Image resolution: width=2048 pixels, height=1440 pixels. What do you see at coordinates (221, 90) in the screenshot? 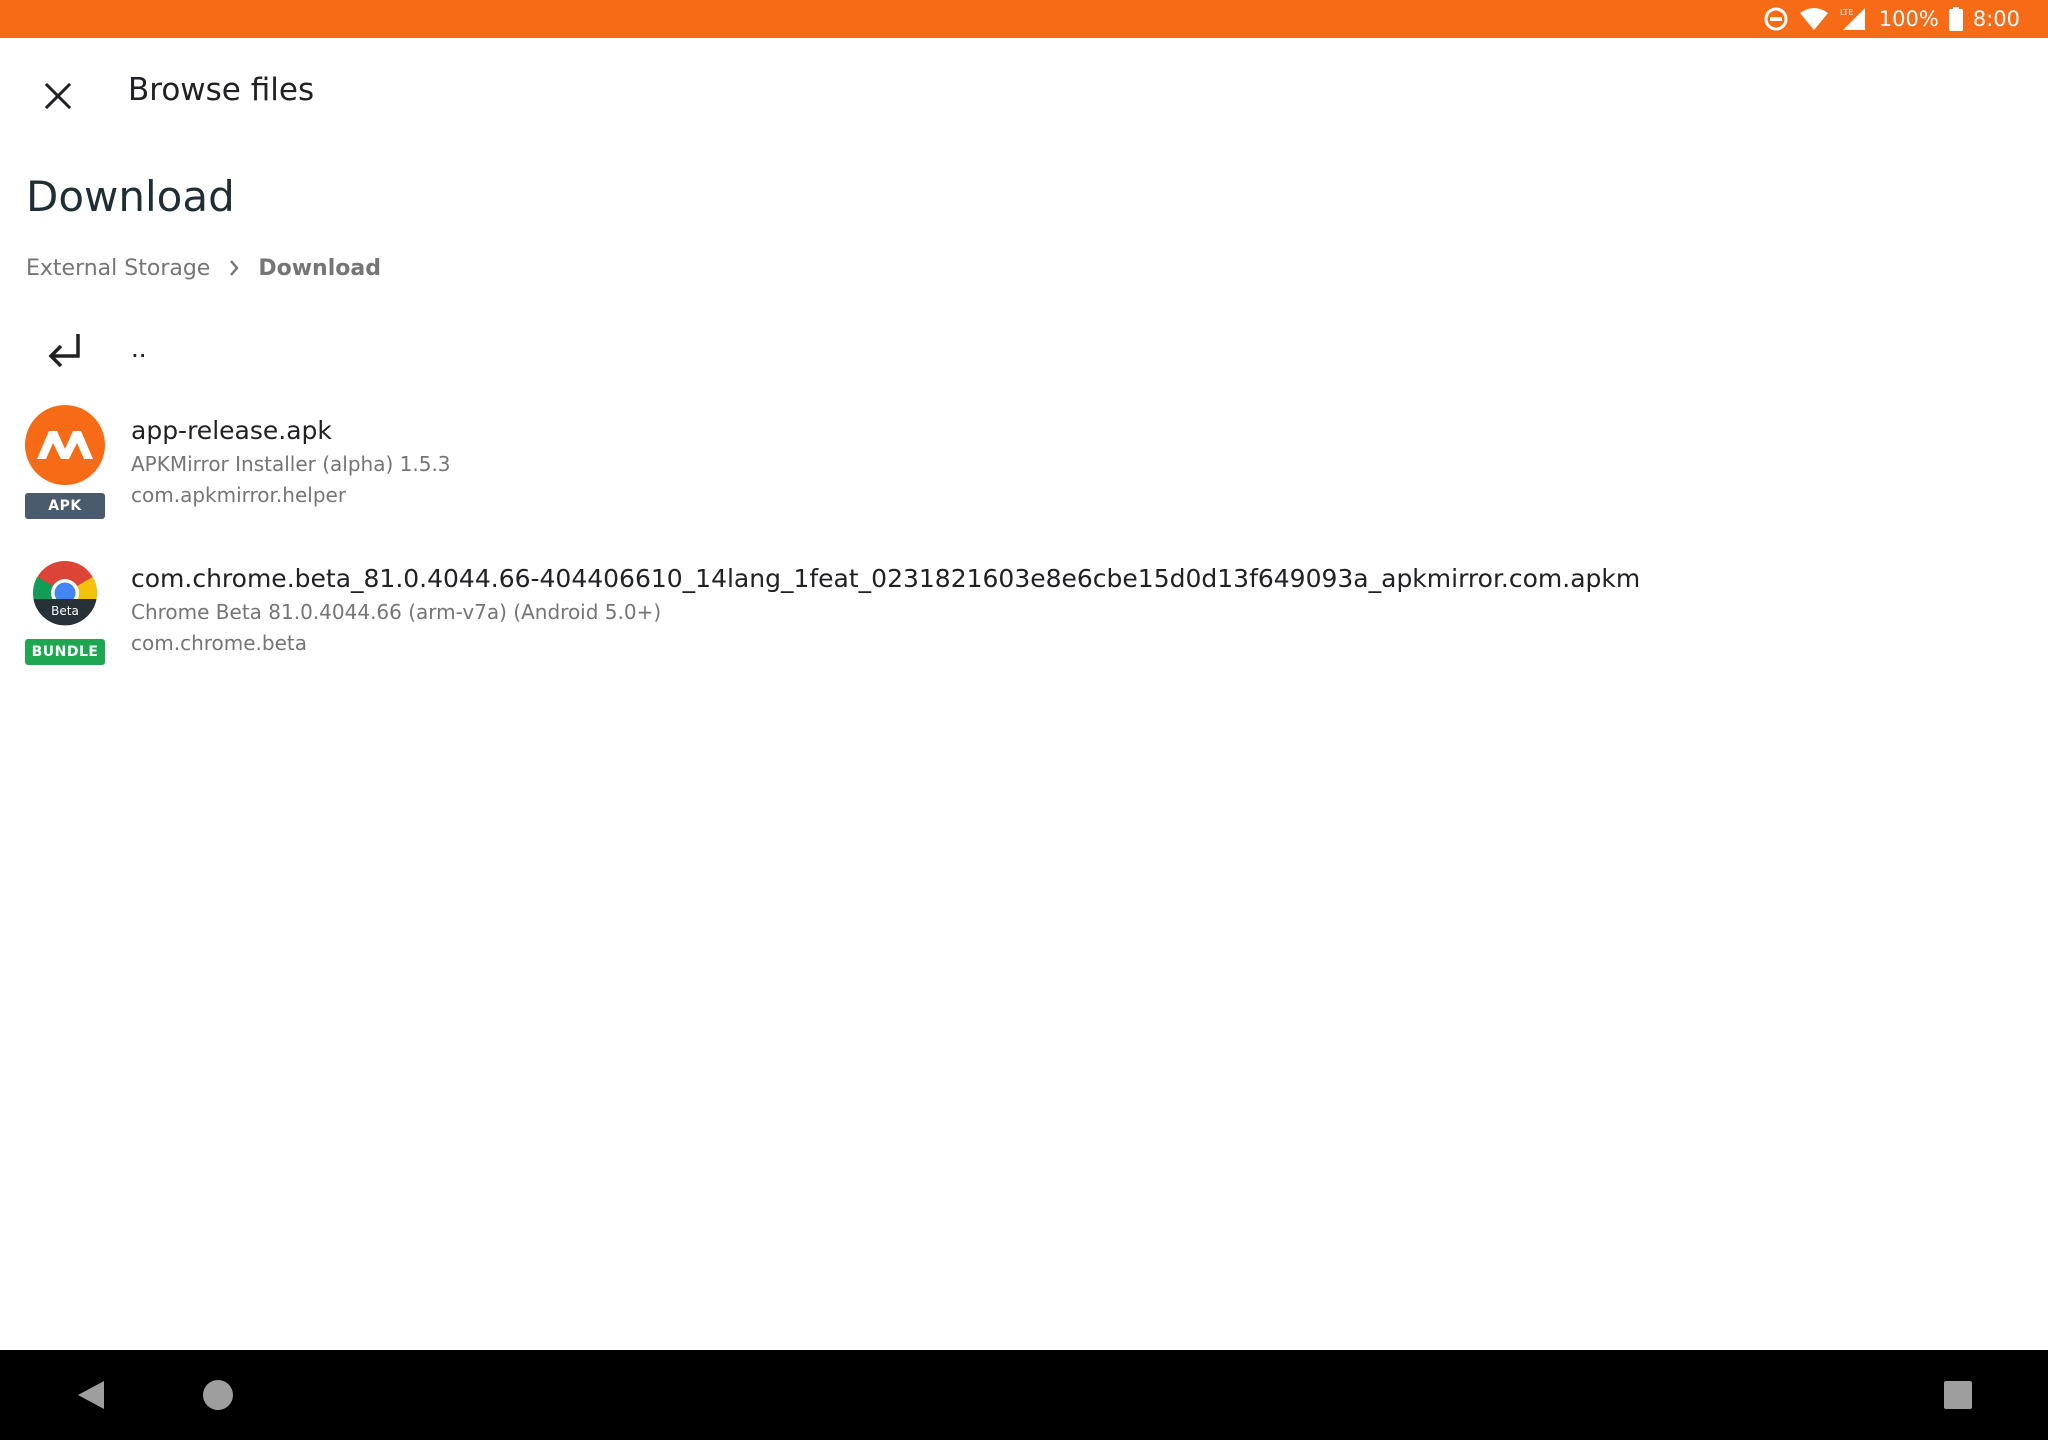
I see `toolbar-title: Browse files` at bounding box center [221, 90].